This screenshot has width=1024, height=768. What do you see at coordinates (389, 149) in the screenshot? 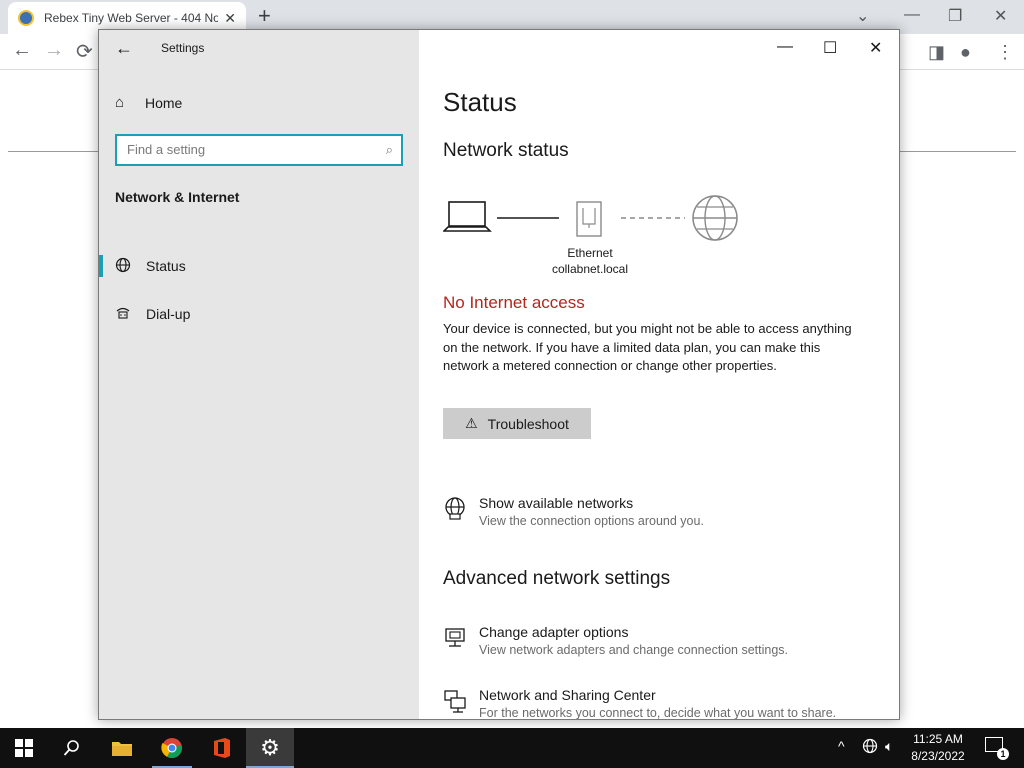
I see `search-icon: ⌕` at bounding box center [389, 149].